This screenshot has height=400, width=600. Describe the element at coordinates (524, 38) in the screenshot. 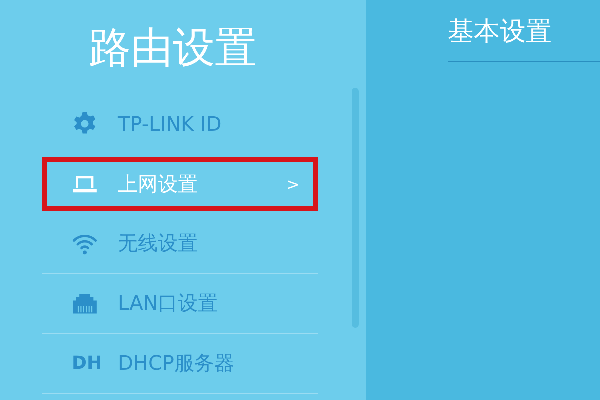

I see `section-heading: 基本设置` at that location.